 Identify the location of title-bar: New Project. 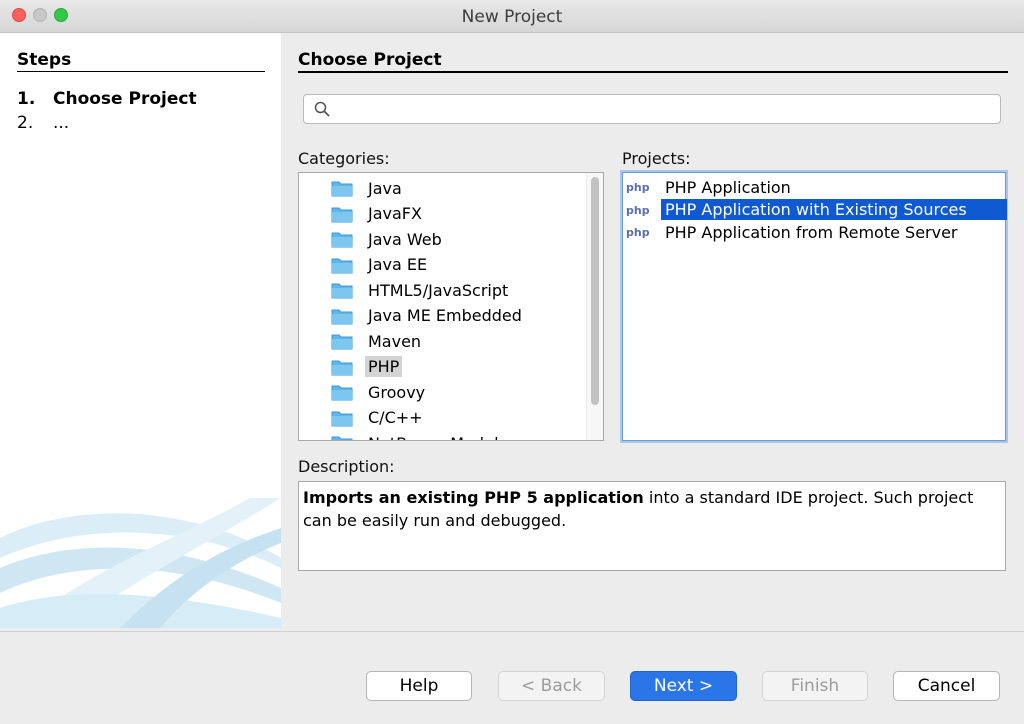
(512, 16).